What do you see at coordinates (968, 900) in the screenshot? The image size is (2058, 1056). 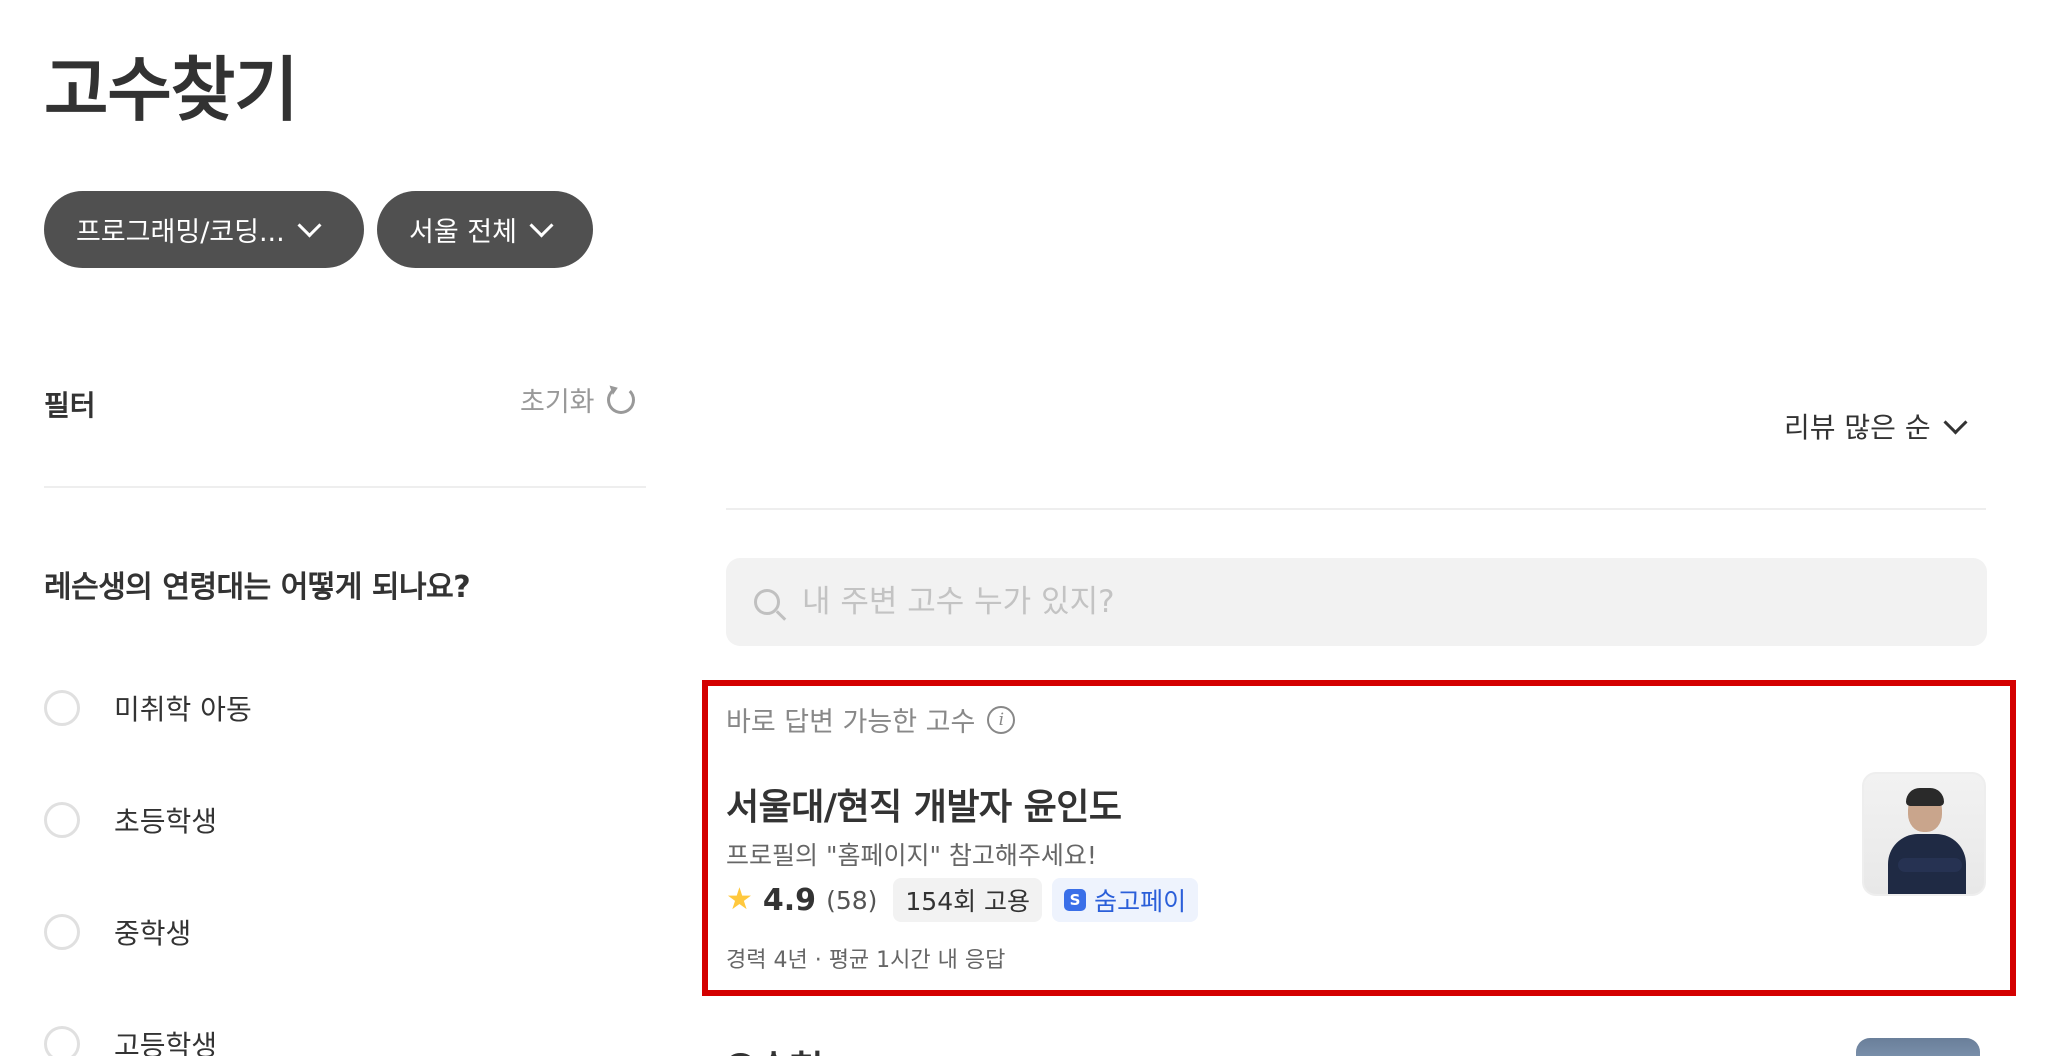 I see `hire-count-badge: 154회 고용` at bounding box center [968, 900].